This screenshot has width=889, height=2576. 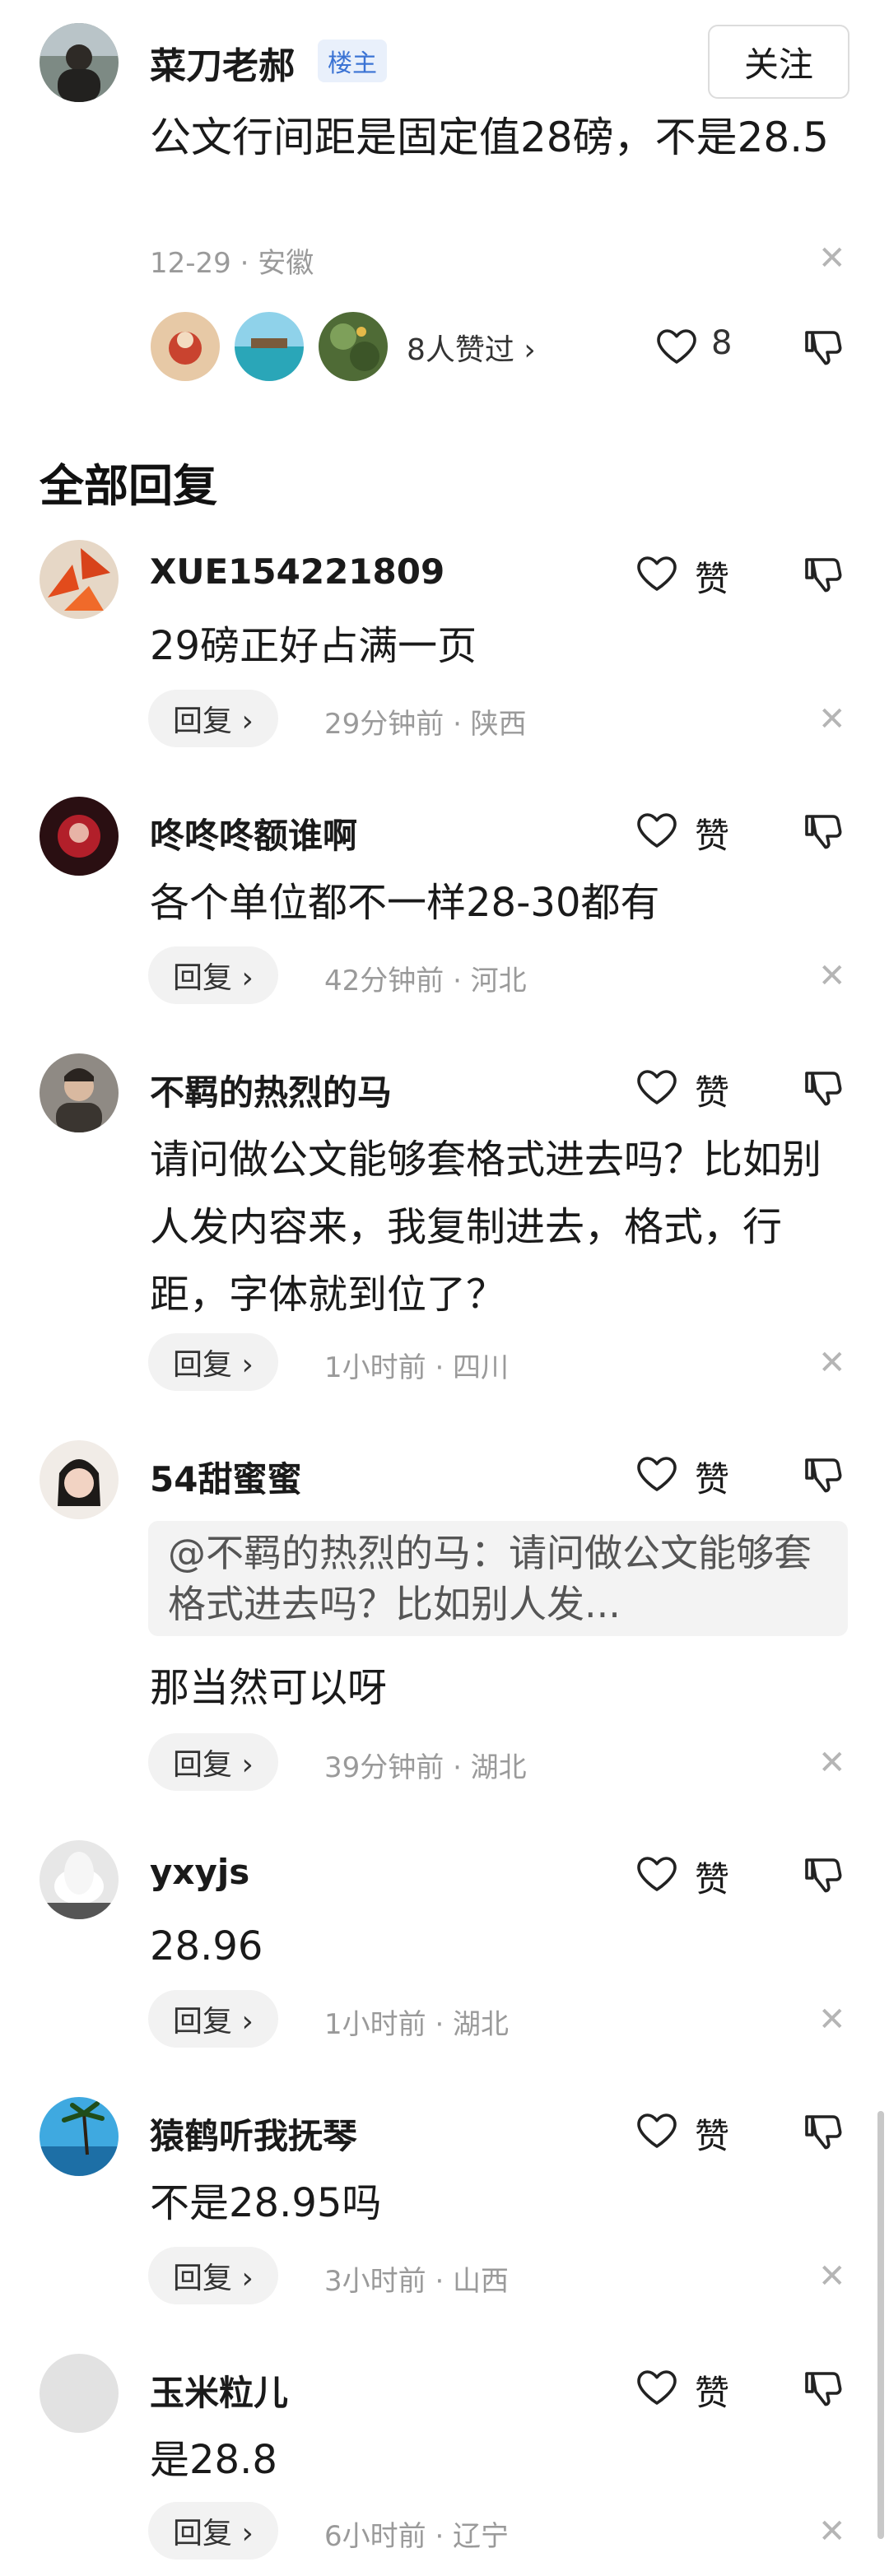 I want to click on reply-username: 54甜蜜蜜, so click(x=226, y=1477).